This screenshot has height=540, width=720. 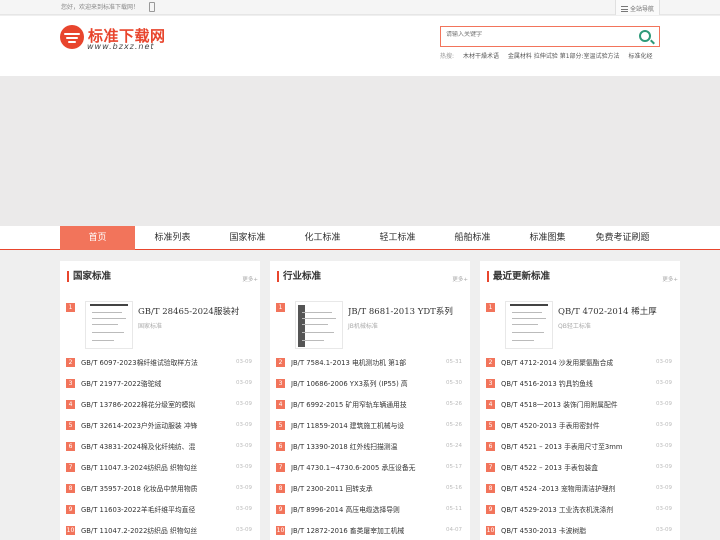 I want to click on list-item-date: 05-30, so click(x=454, y=383).